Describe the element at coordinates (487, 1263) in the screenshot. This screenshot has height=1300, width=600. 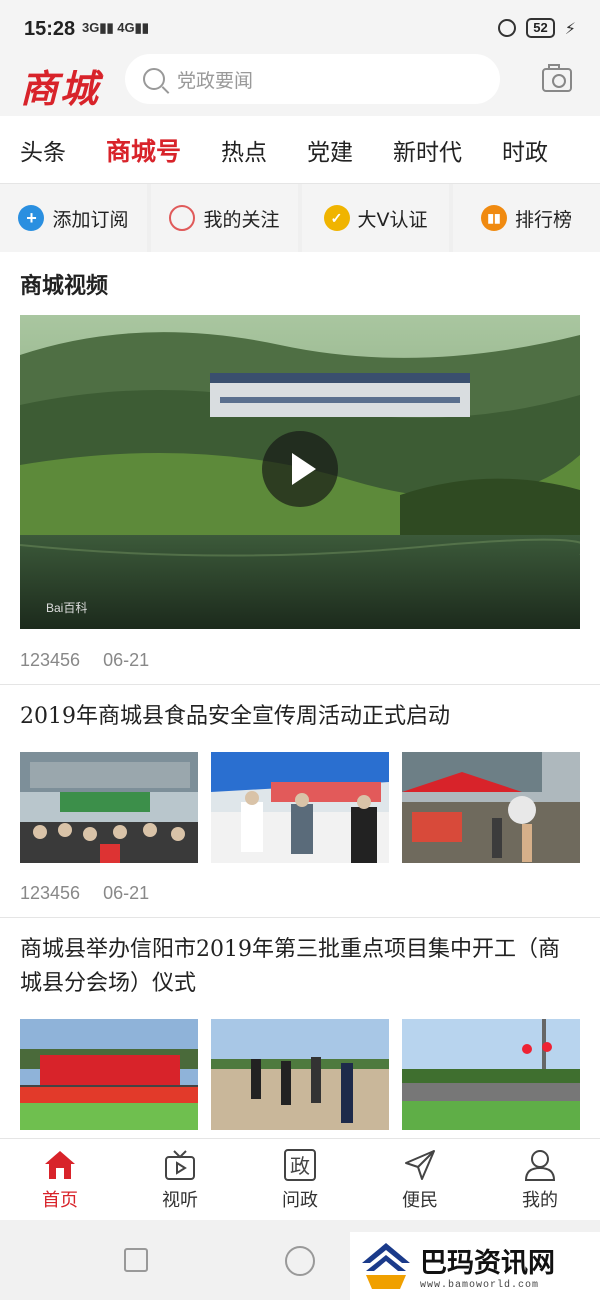
I see `watermark-text: 巴玛资讯网` at that location.